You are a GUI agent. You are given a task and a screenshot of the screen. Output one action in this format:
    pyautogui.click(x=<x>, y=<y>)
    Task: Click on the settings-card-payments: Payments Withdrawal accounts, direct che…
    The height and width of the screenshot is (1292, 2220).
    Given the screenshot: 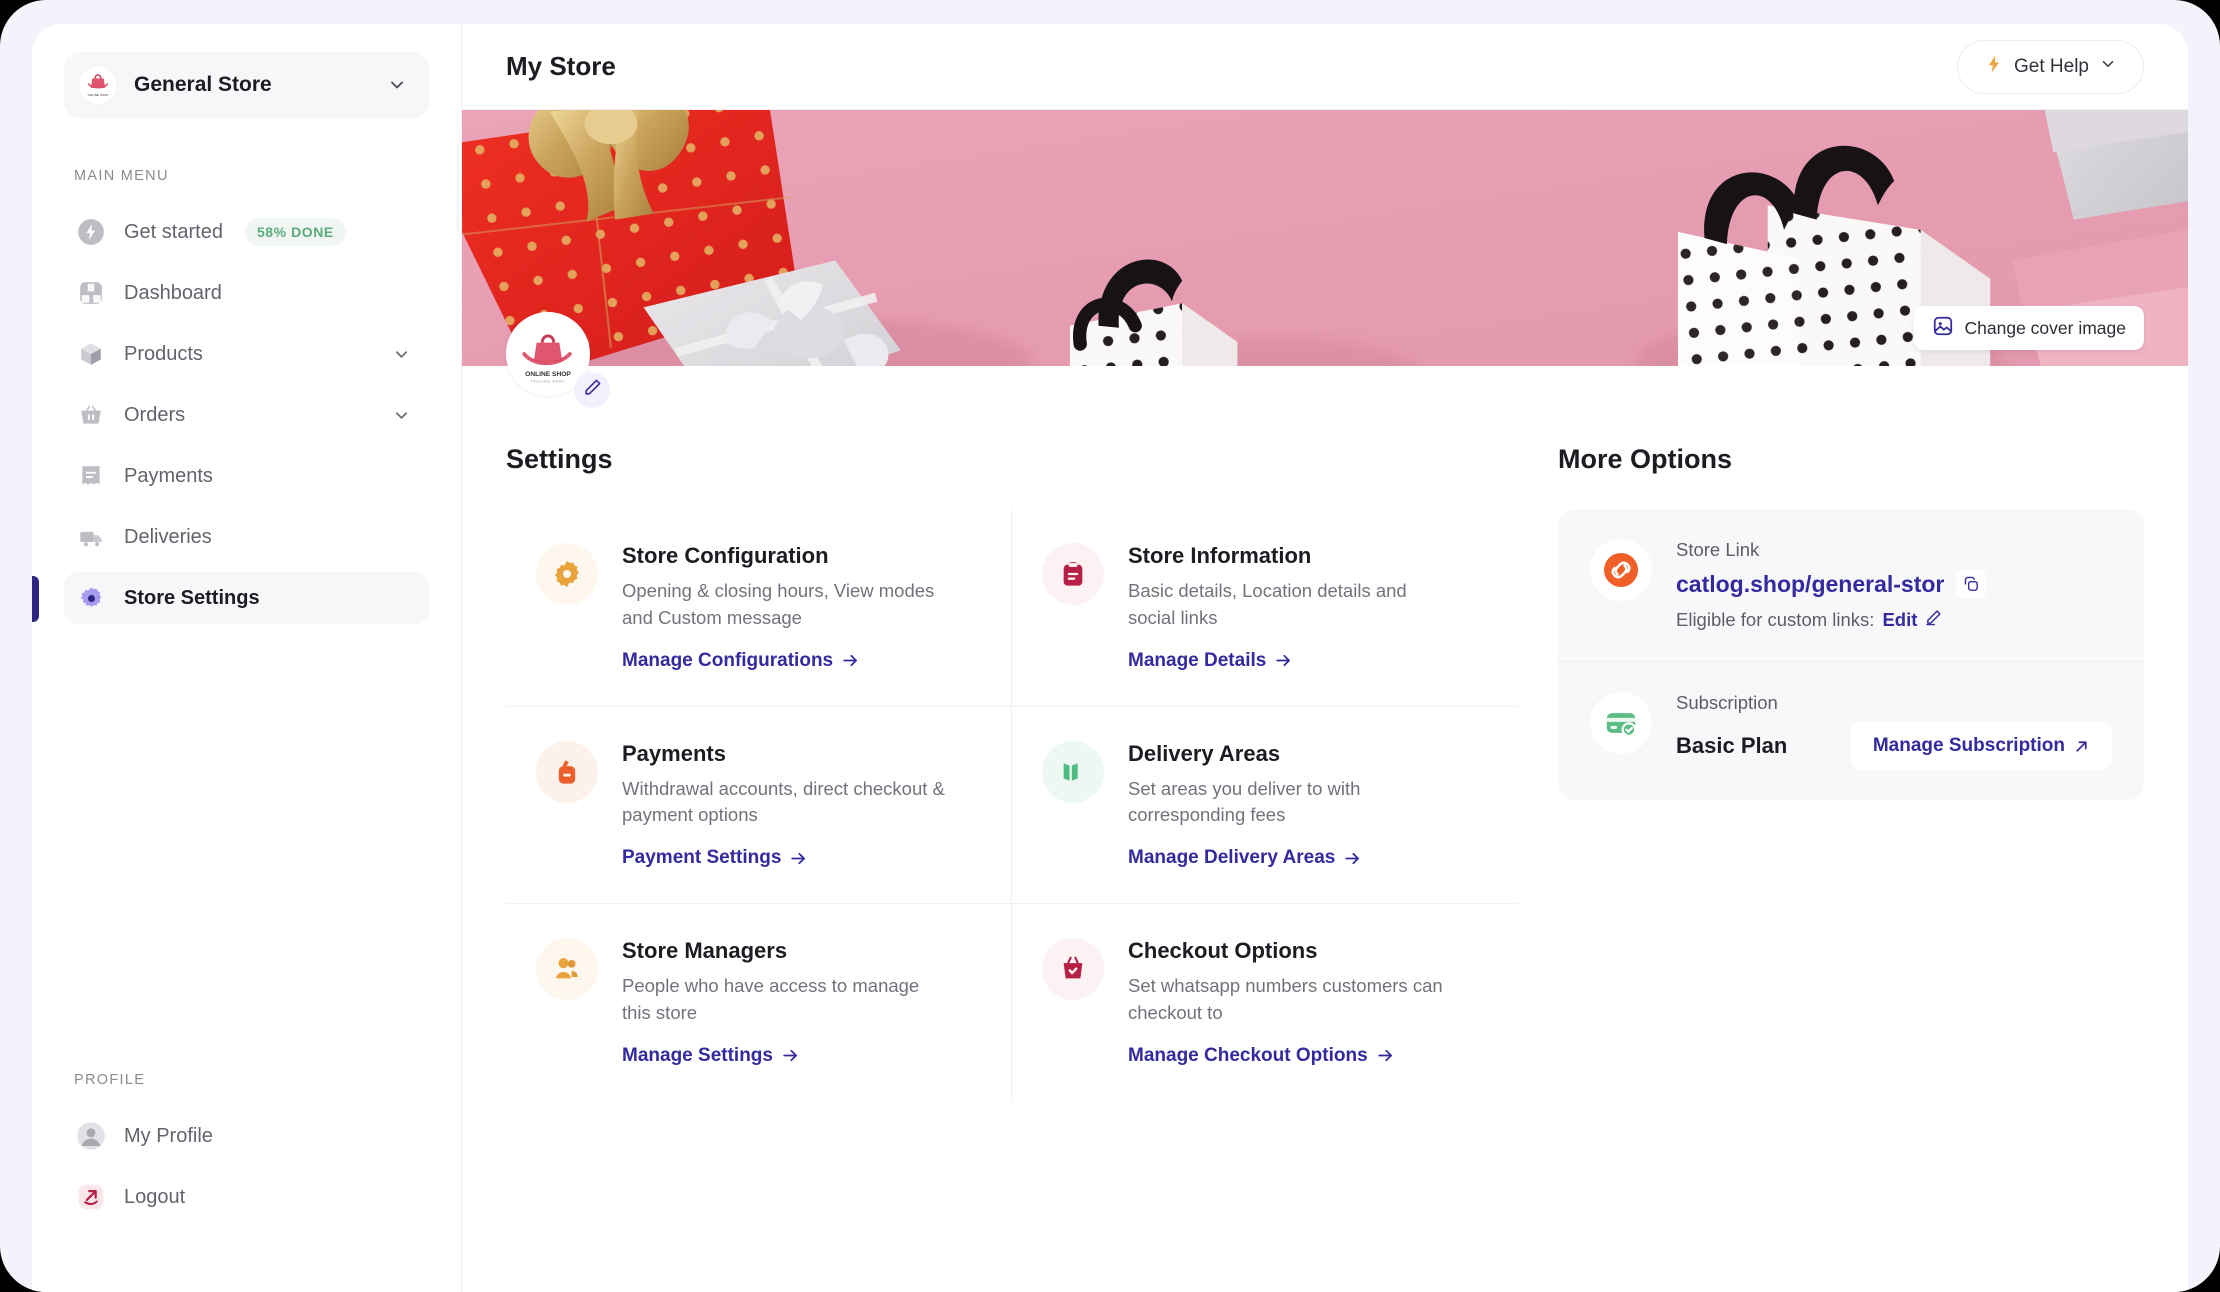 What is the action you would take?
    pyautogui.click(x=759, y=805)
    